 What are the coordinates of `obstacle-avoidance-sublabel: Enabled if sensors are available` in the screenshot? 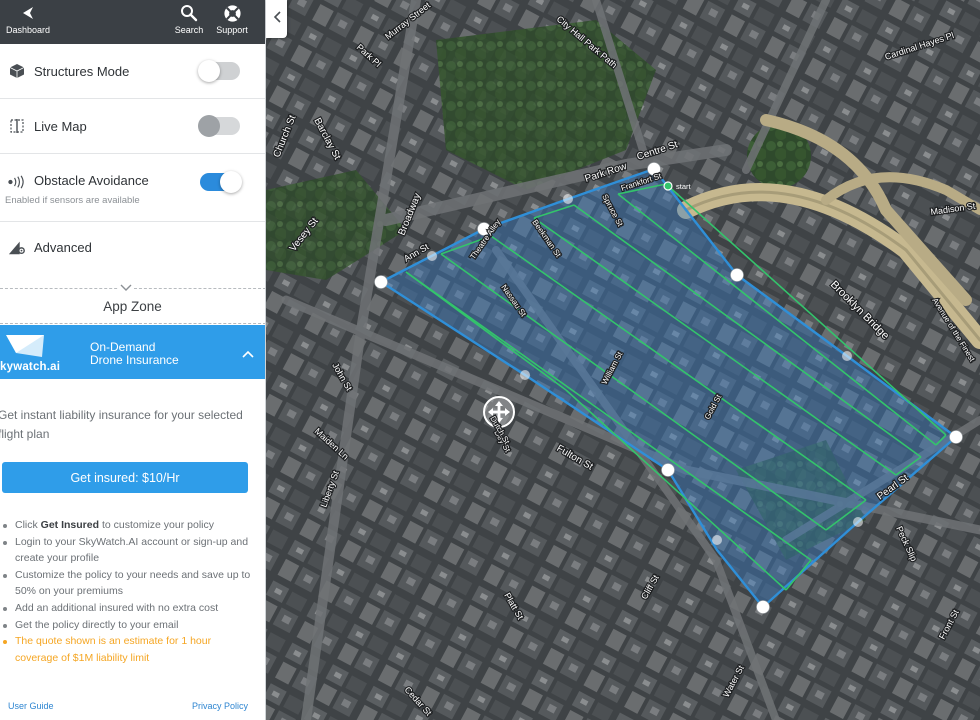 It's located at (72, 200).